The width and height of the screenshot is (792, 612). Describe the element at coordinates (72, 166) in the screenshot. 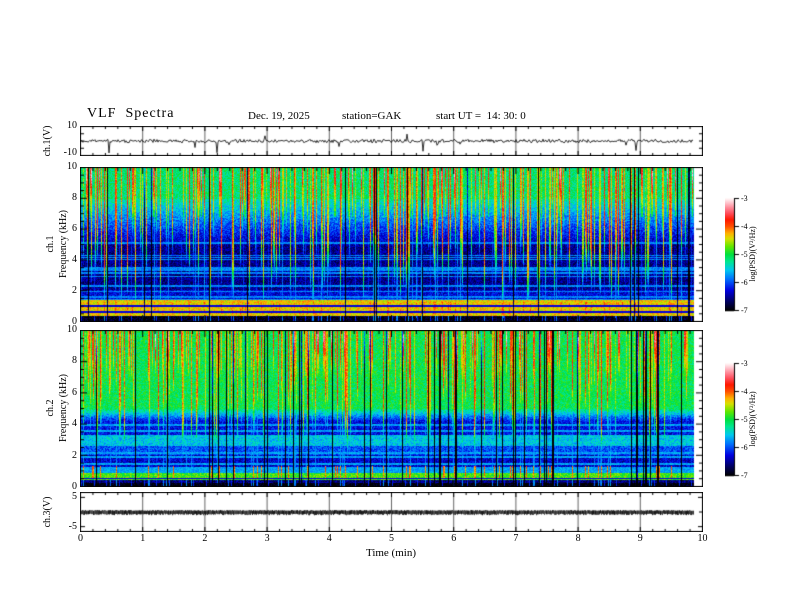

I see `spec1-freq-tick-label: 10` at that location.